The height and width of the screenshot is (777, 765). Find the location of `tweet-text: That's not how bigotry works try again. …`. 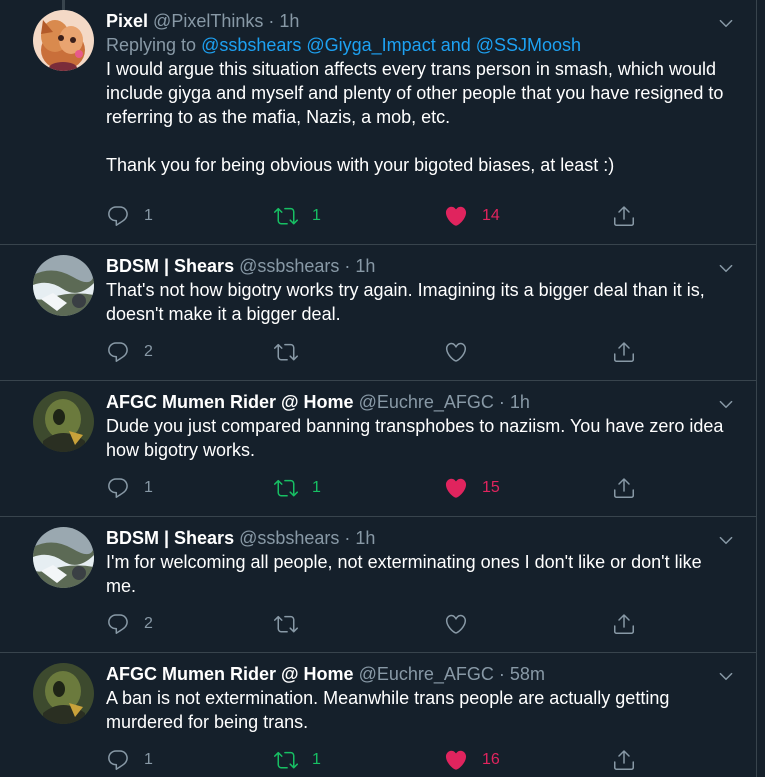

tweet-text: That's not how bigotry works try again. … is located at coordinates (408, 302).